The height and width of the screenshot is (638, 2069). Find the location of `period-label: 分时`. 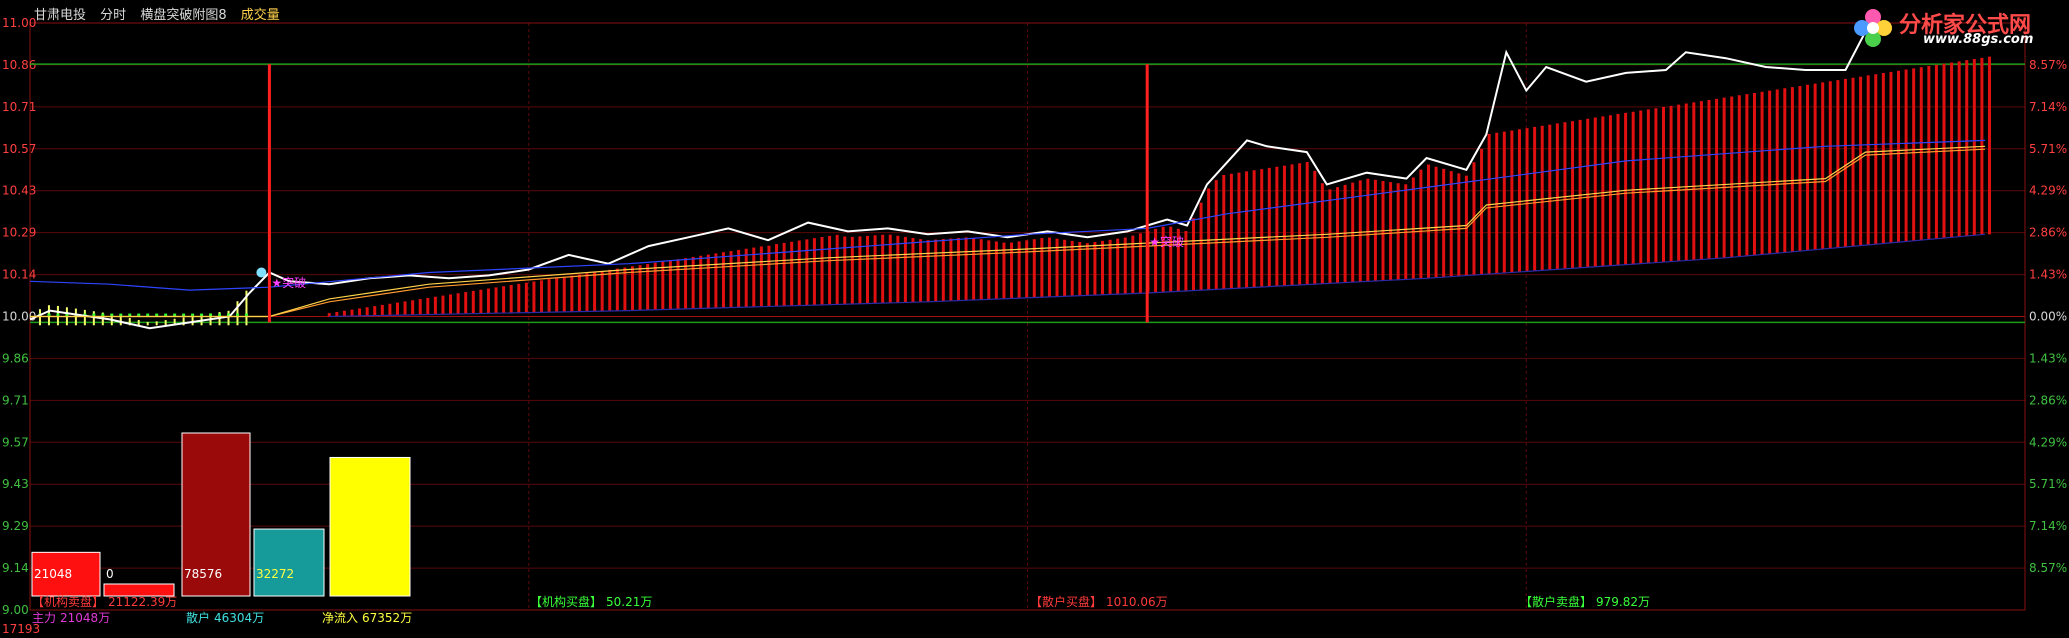

period-label: 分时 is located at coordinates (113, 15).